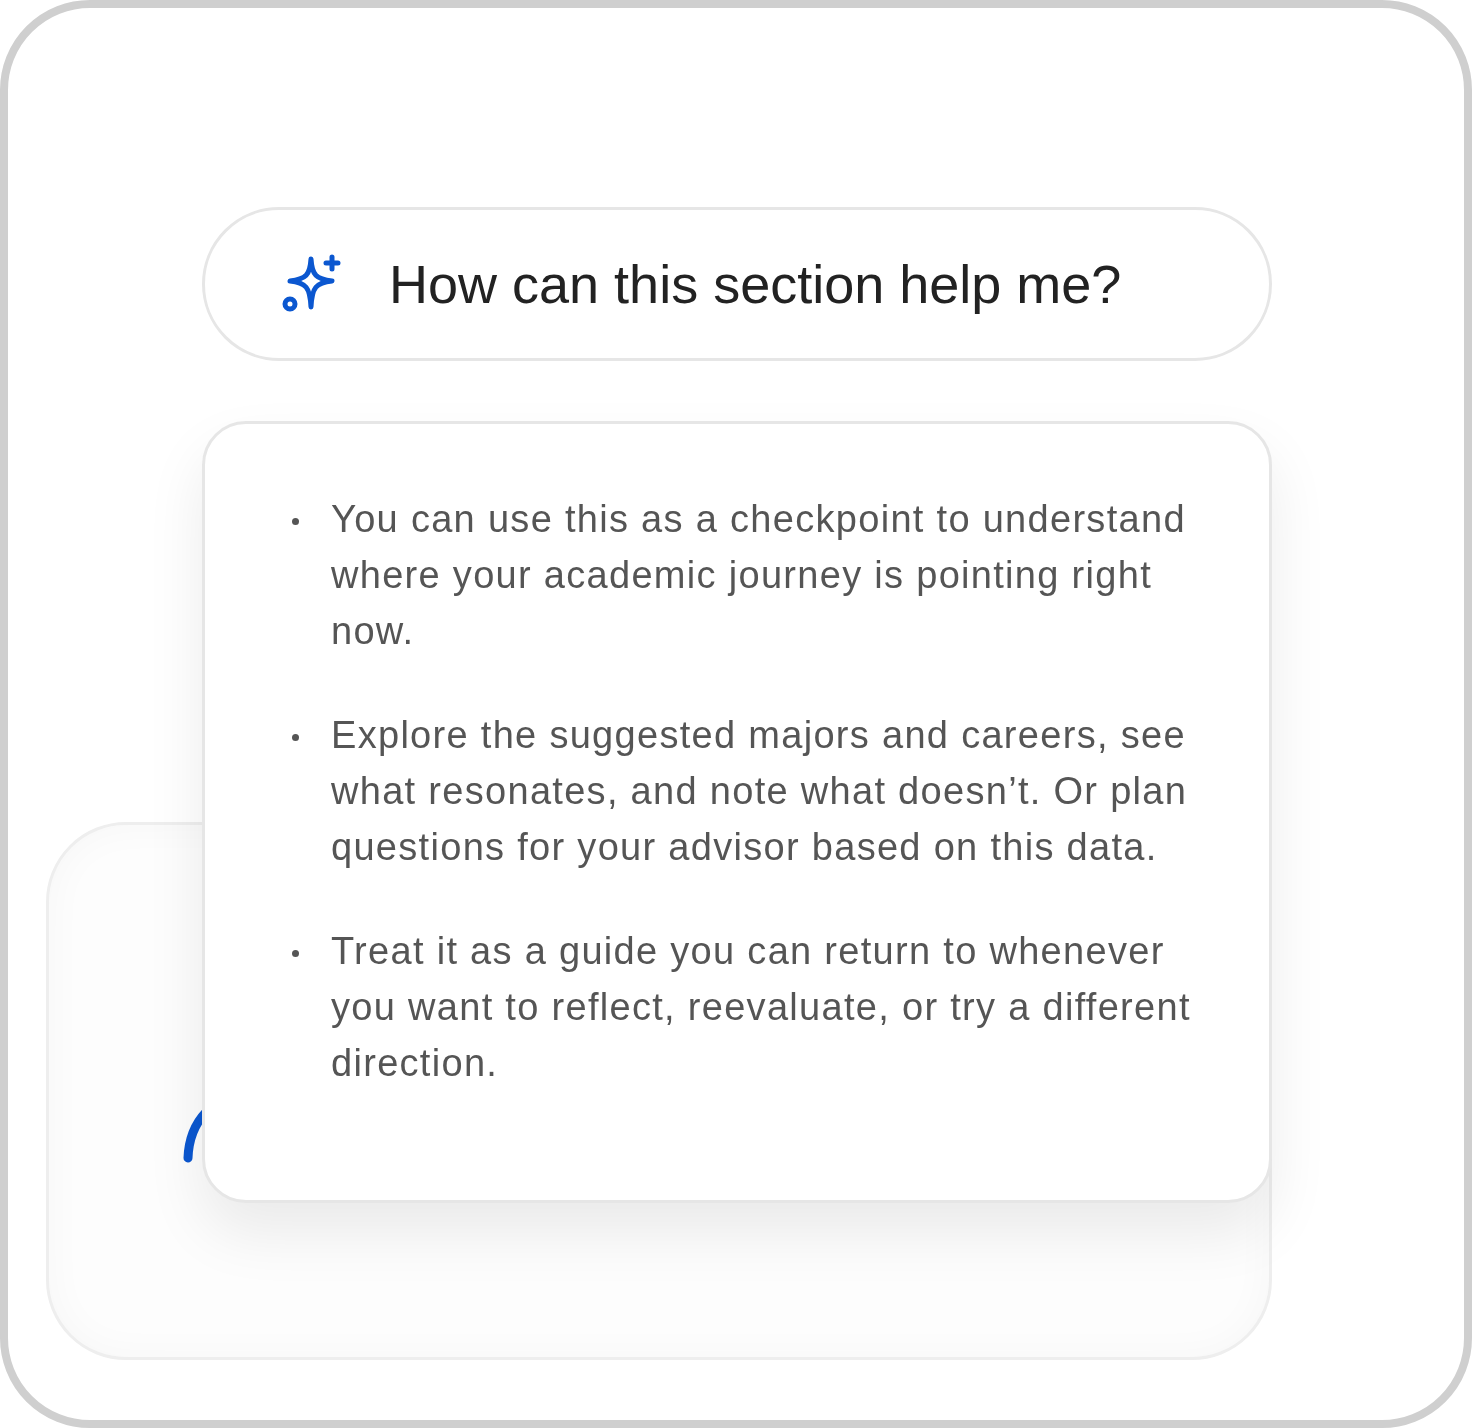  Describe the element at coordinates (760, 791) in the screenshot. I see `tip-text: Explore the suggested majors and careers, see what resonates, and note what doesn’t. Or plan questions for your advisor based on this data.` at that location.